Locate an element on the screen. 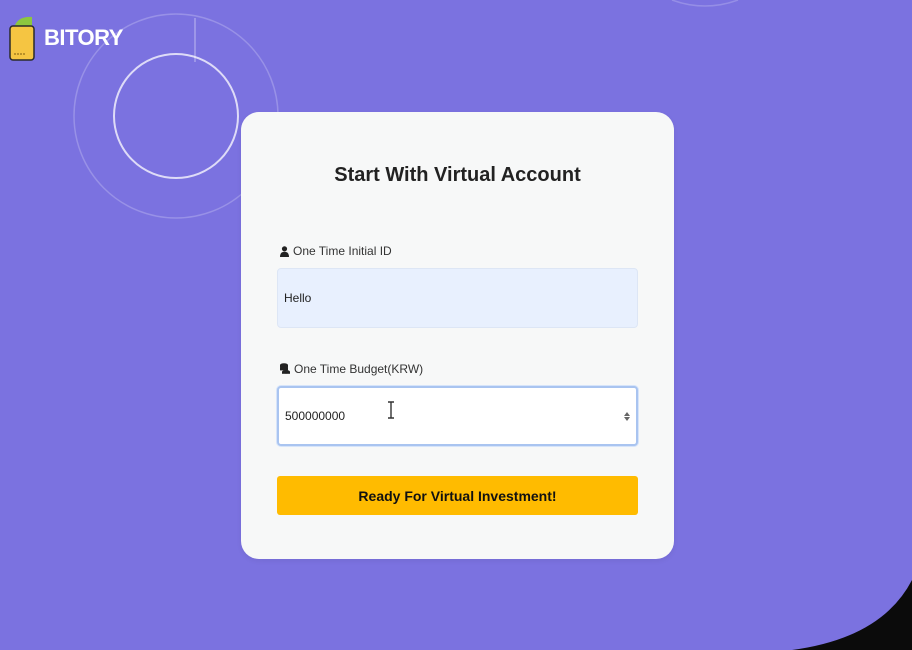  user-icon is located at coordinates (284, 251).